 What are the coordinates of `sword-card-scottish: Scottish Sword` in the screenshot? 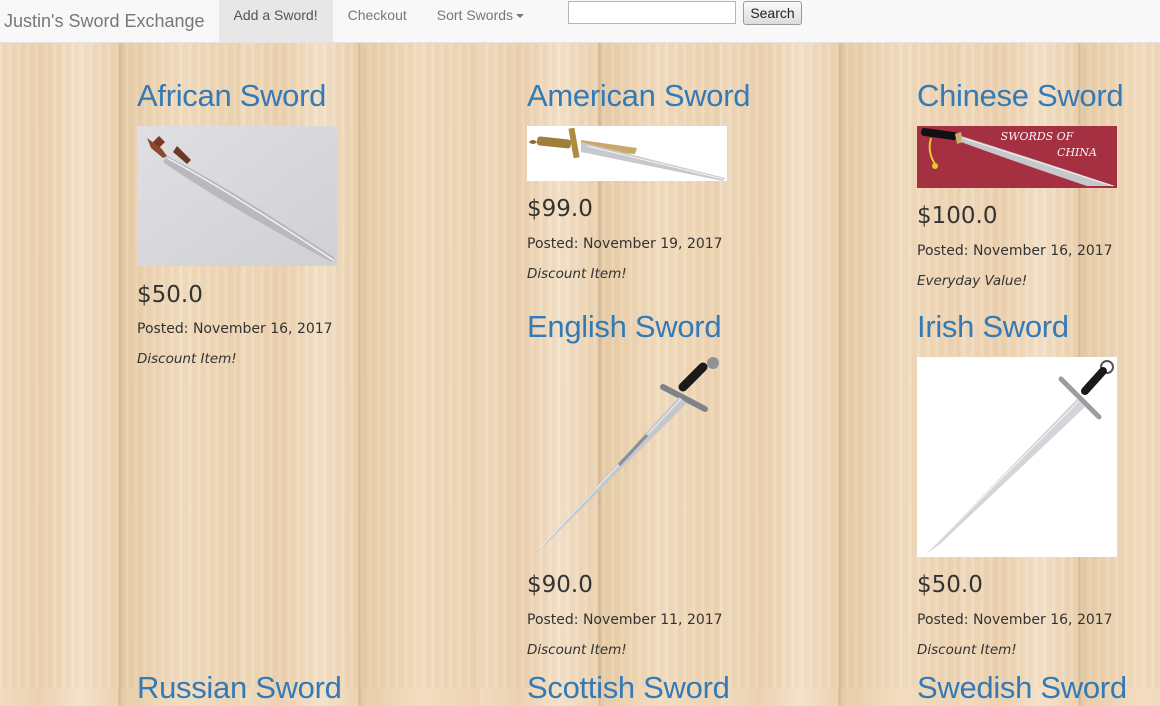 It's located at (657, 688).